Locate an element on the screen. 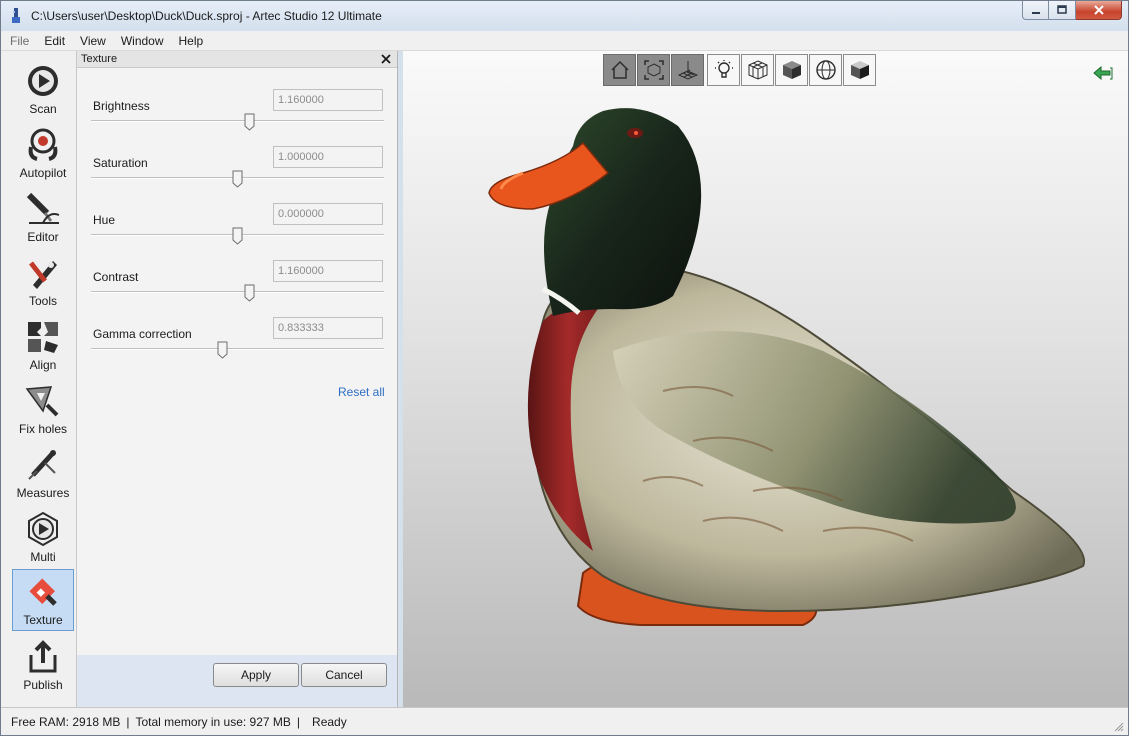  grid-toggle-button is located at coordinates (687, 70).